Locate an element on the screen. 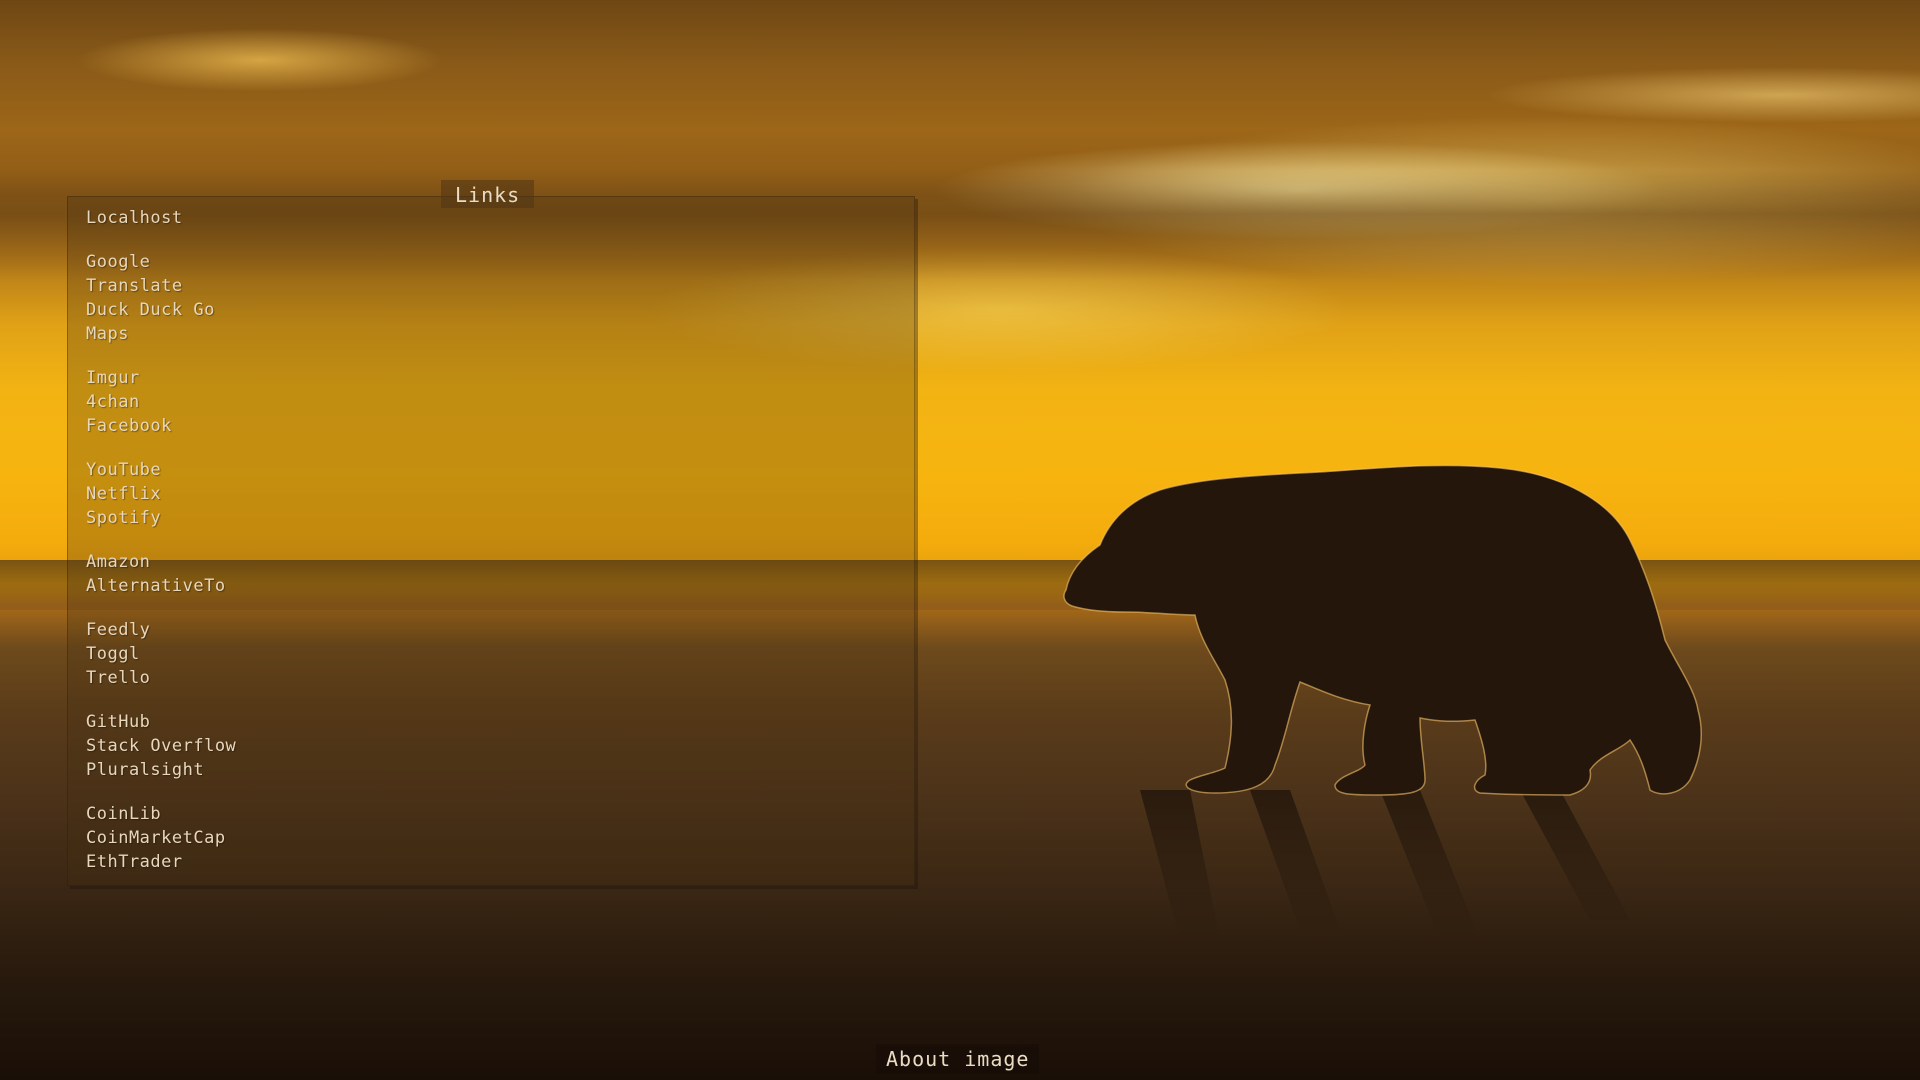  link-facebook: Facebook is located at coordinates (161, 426).